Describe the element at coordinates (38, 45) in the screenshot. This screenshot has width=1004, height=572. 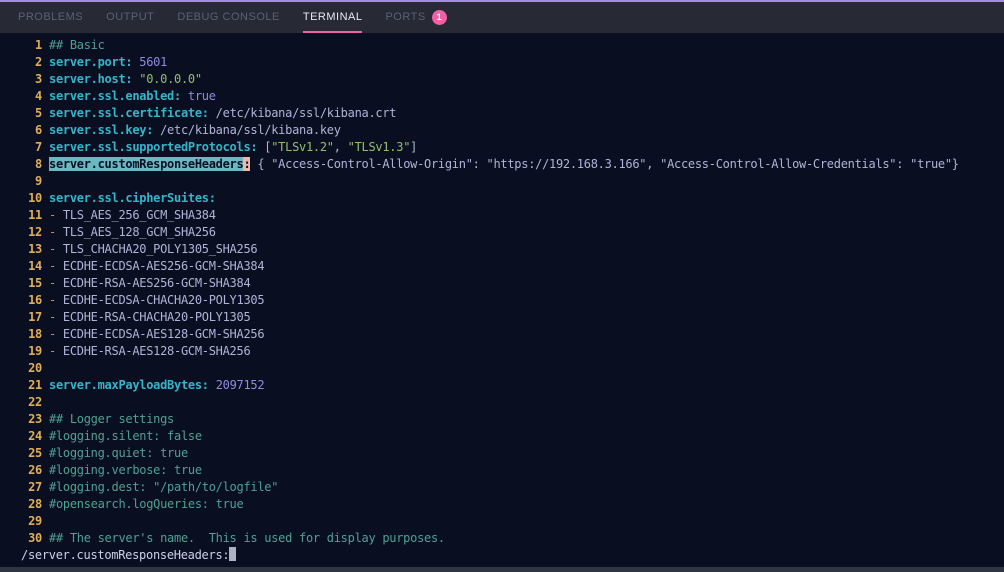
I see `line-number: 1` at that location.